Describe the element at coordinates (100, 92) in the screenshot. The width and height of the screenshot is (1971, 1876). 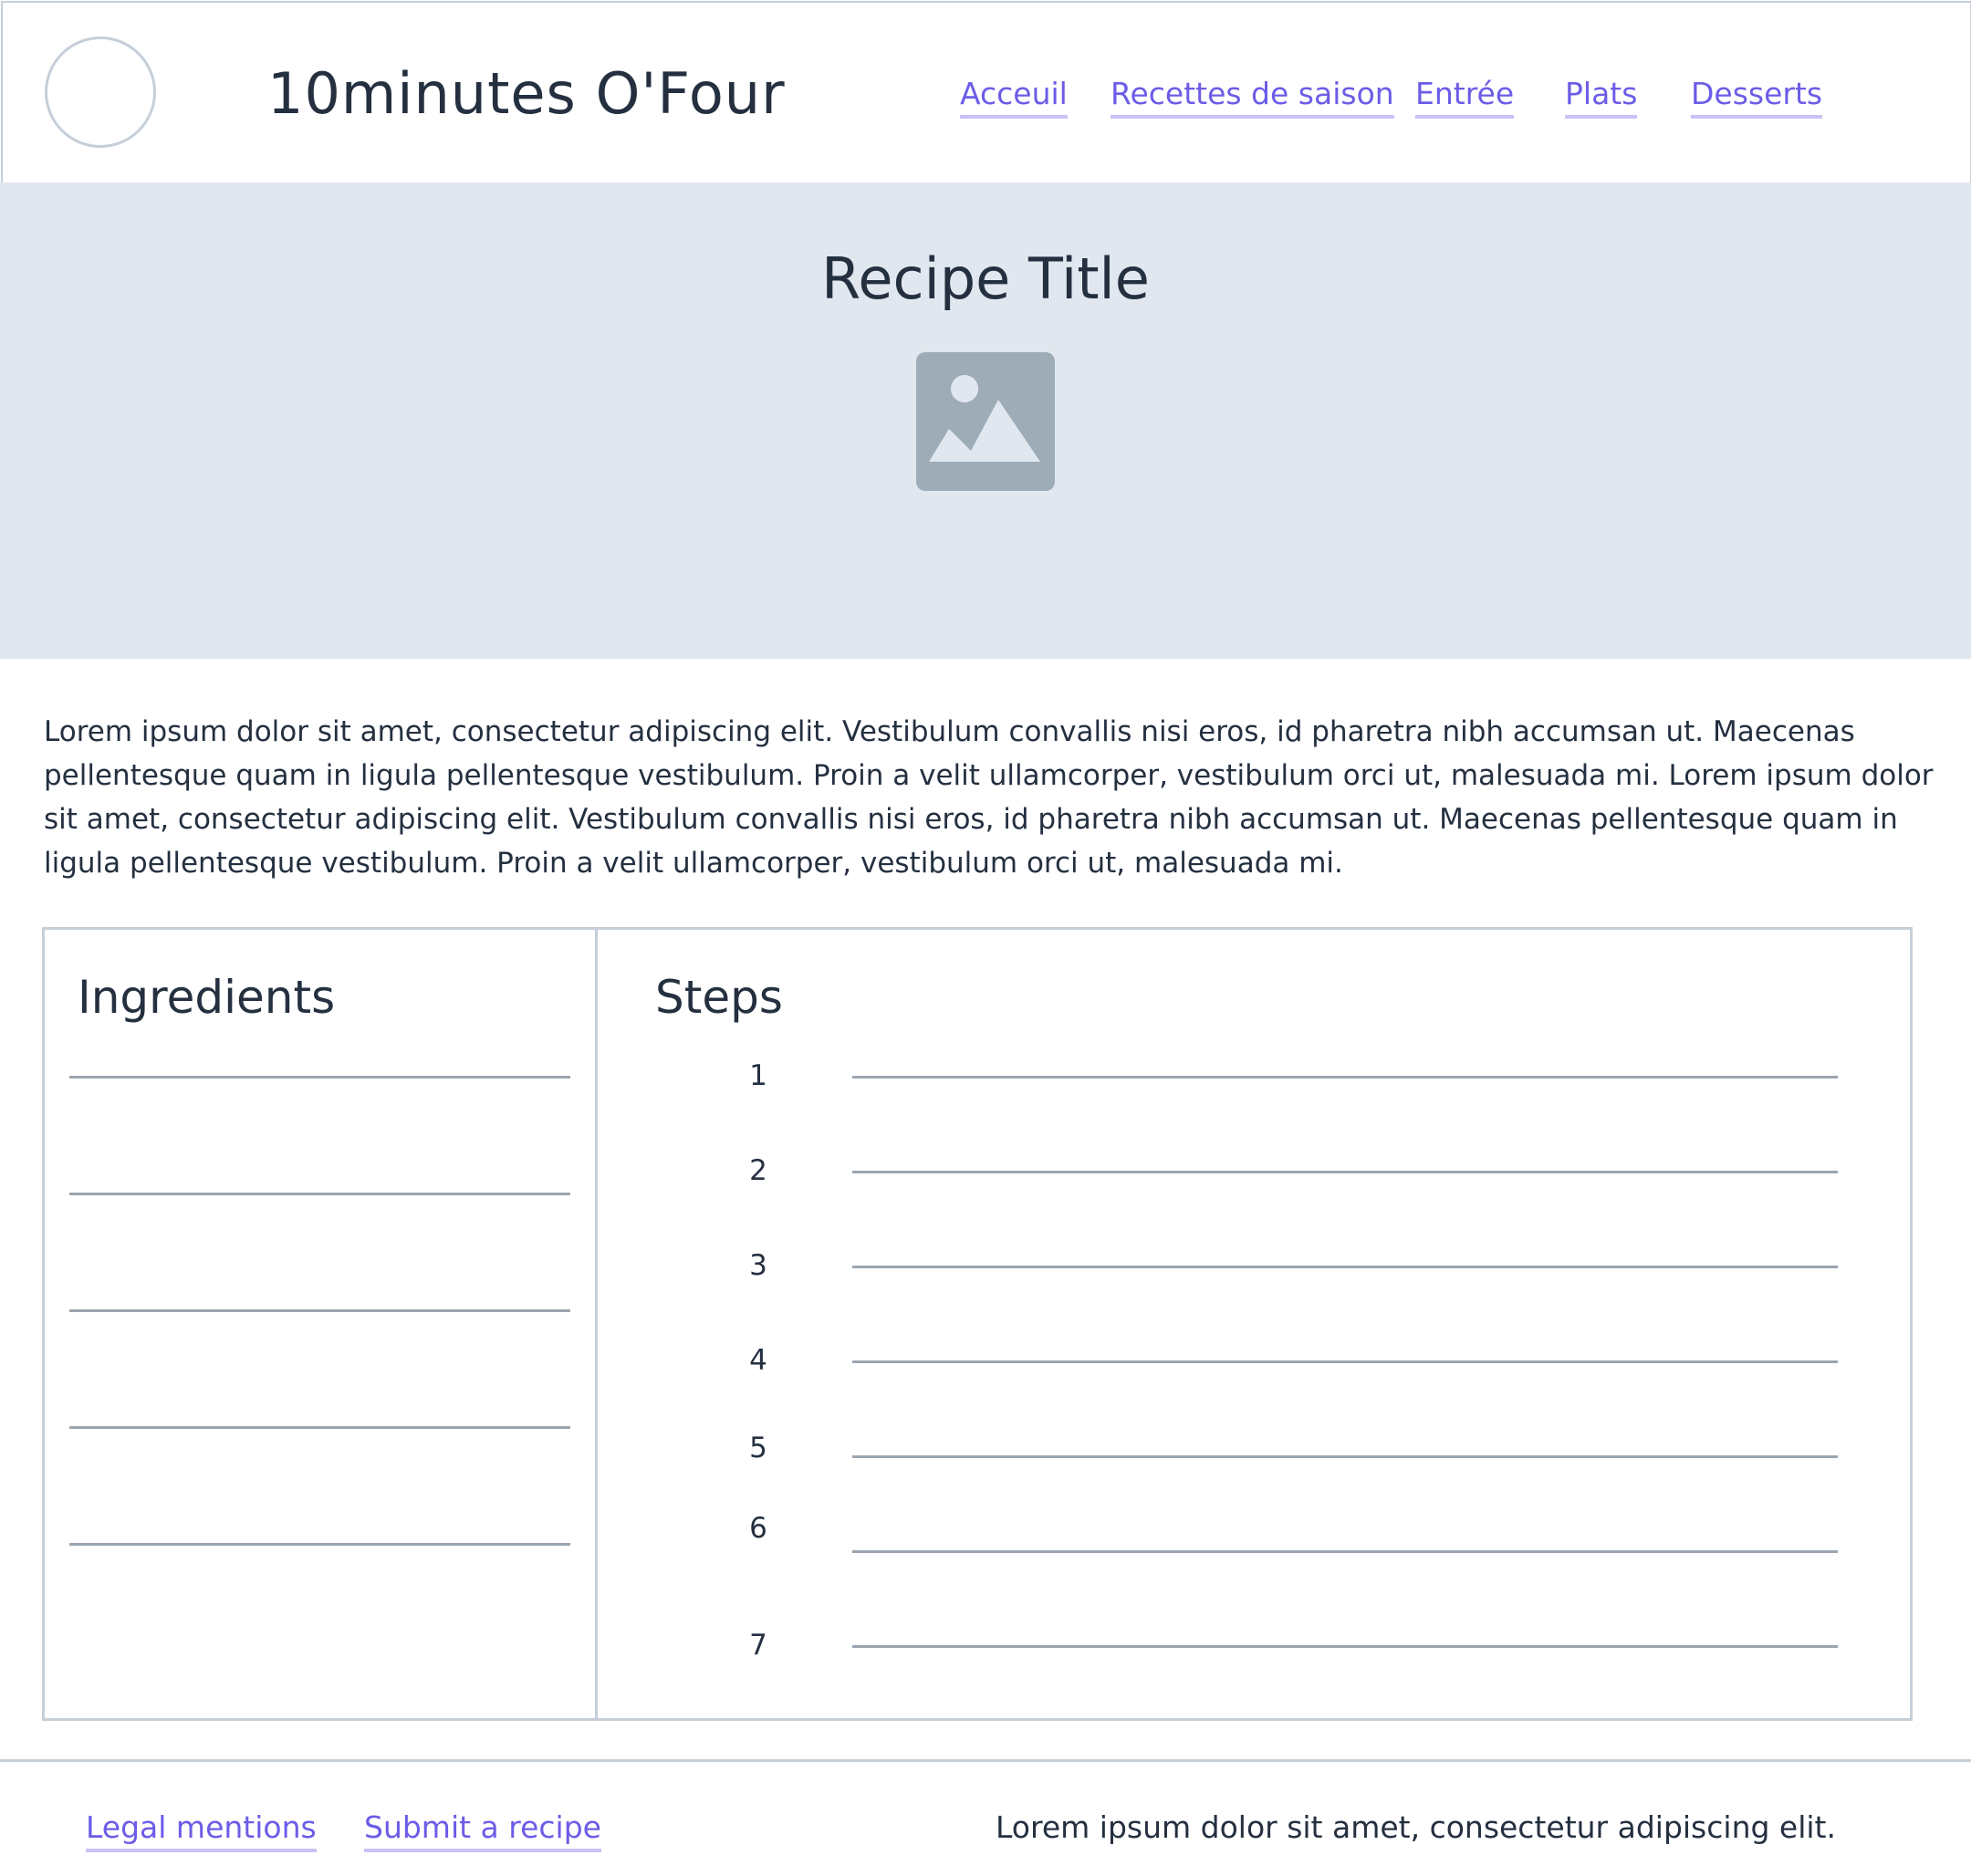
I see `logo-placeholder` at that location.